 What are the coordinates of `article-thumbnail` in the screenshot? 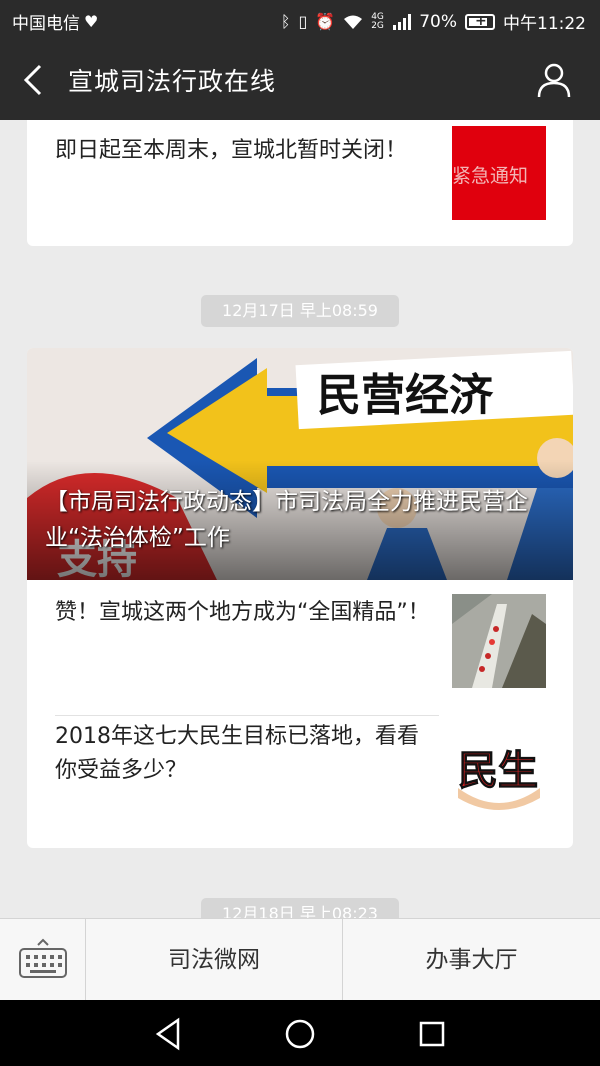 It's located at (499, 641).